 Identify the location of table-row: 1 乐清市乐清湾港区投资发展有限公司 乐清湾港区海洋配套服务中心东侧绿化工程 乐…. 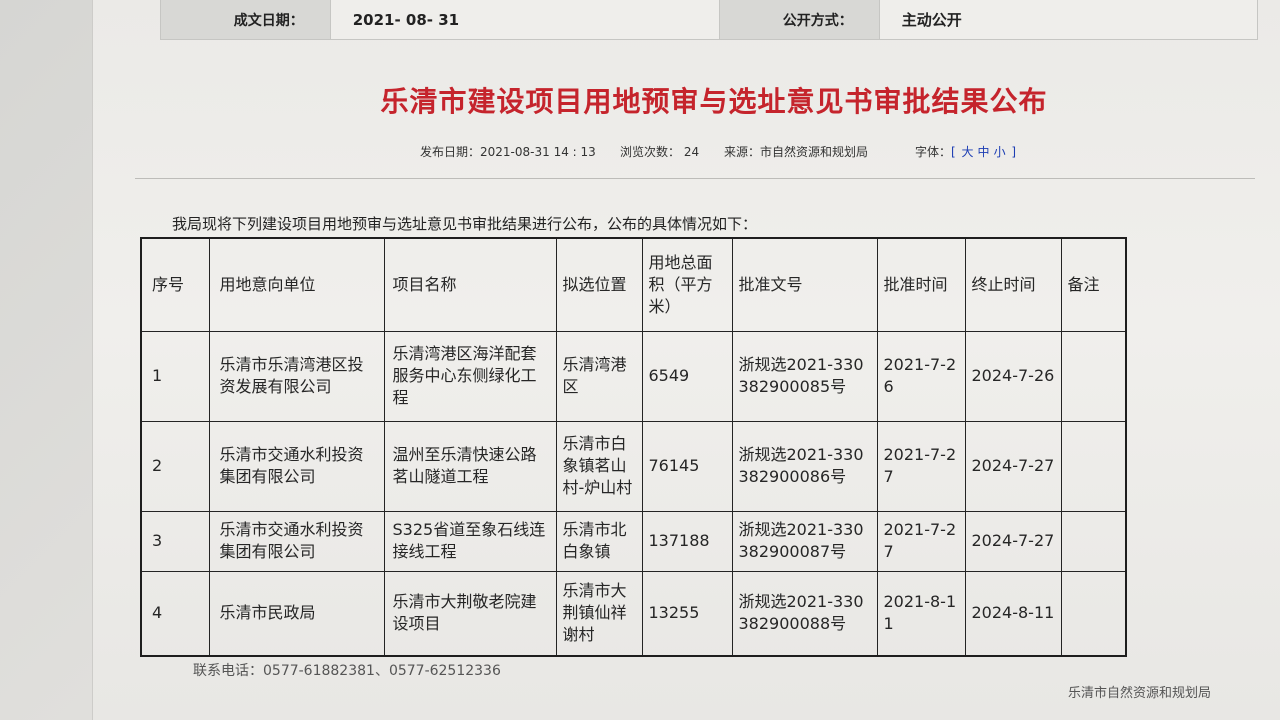
(633, 376).